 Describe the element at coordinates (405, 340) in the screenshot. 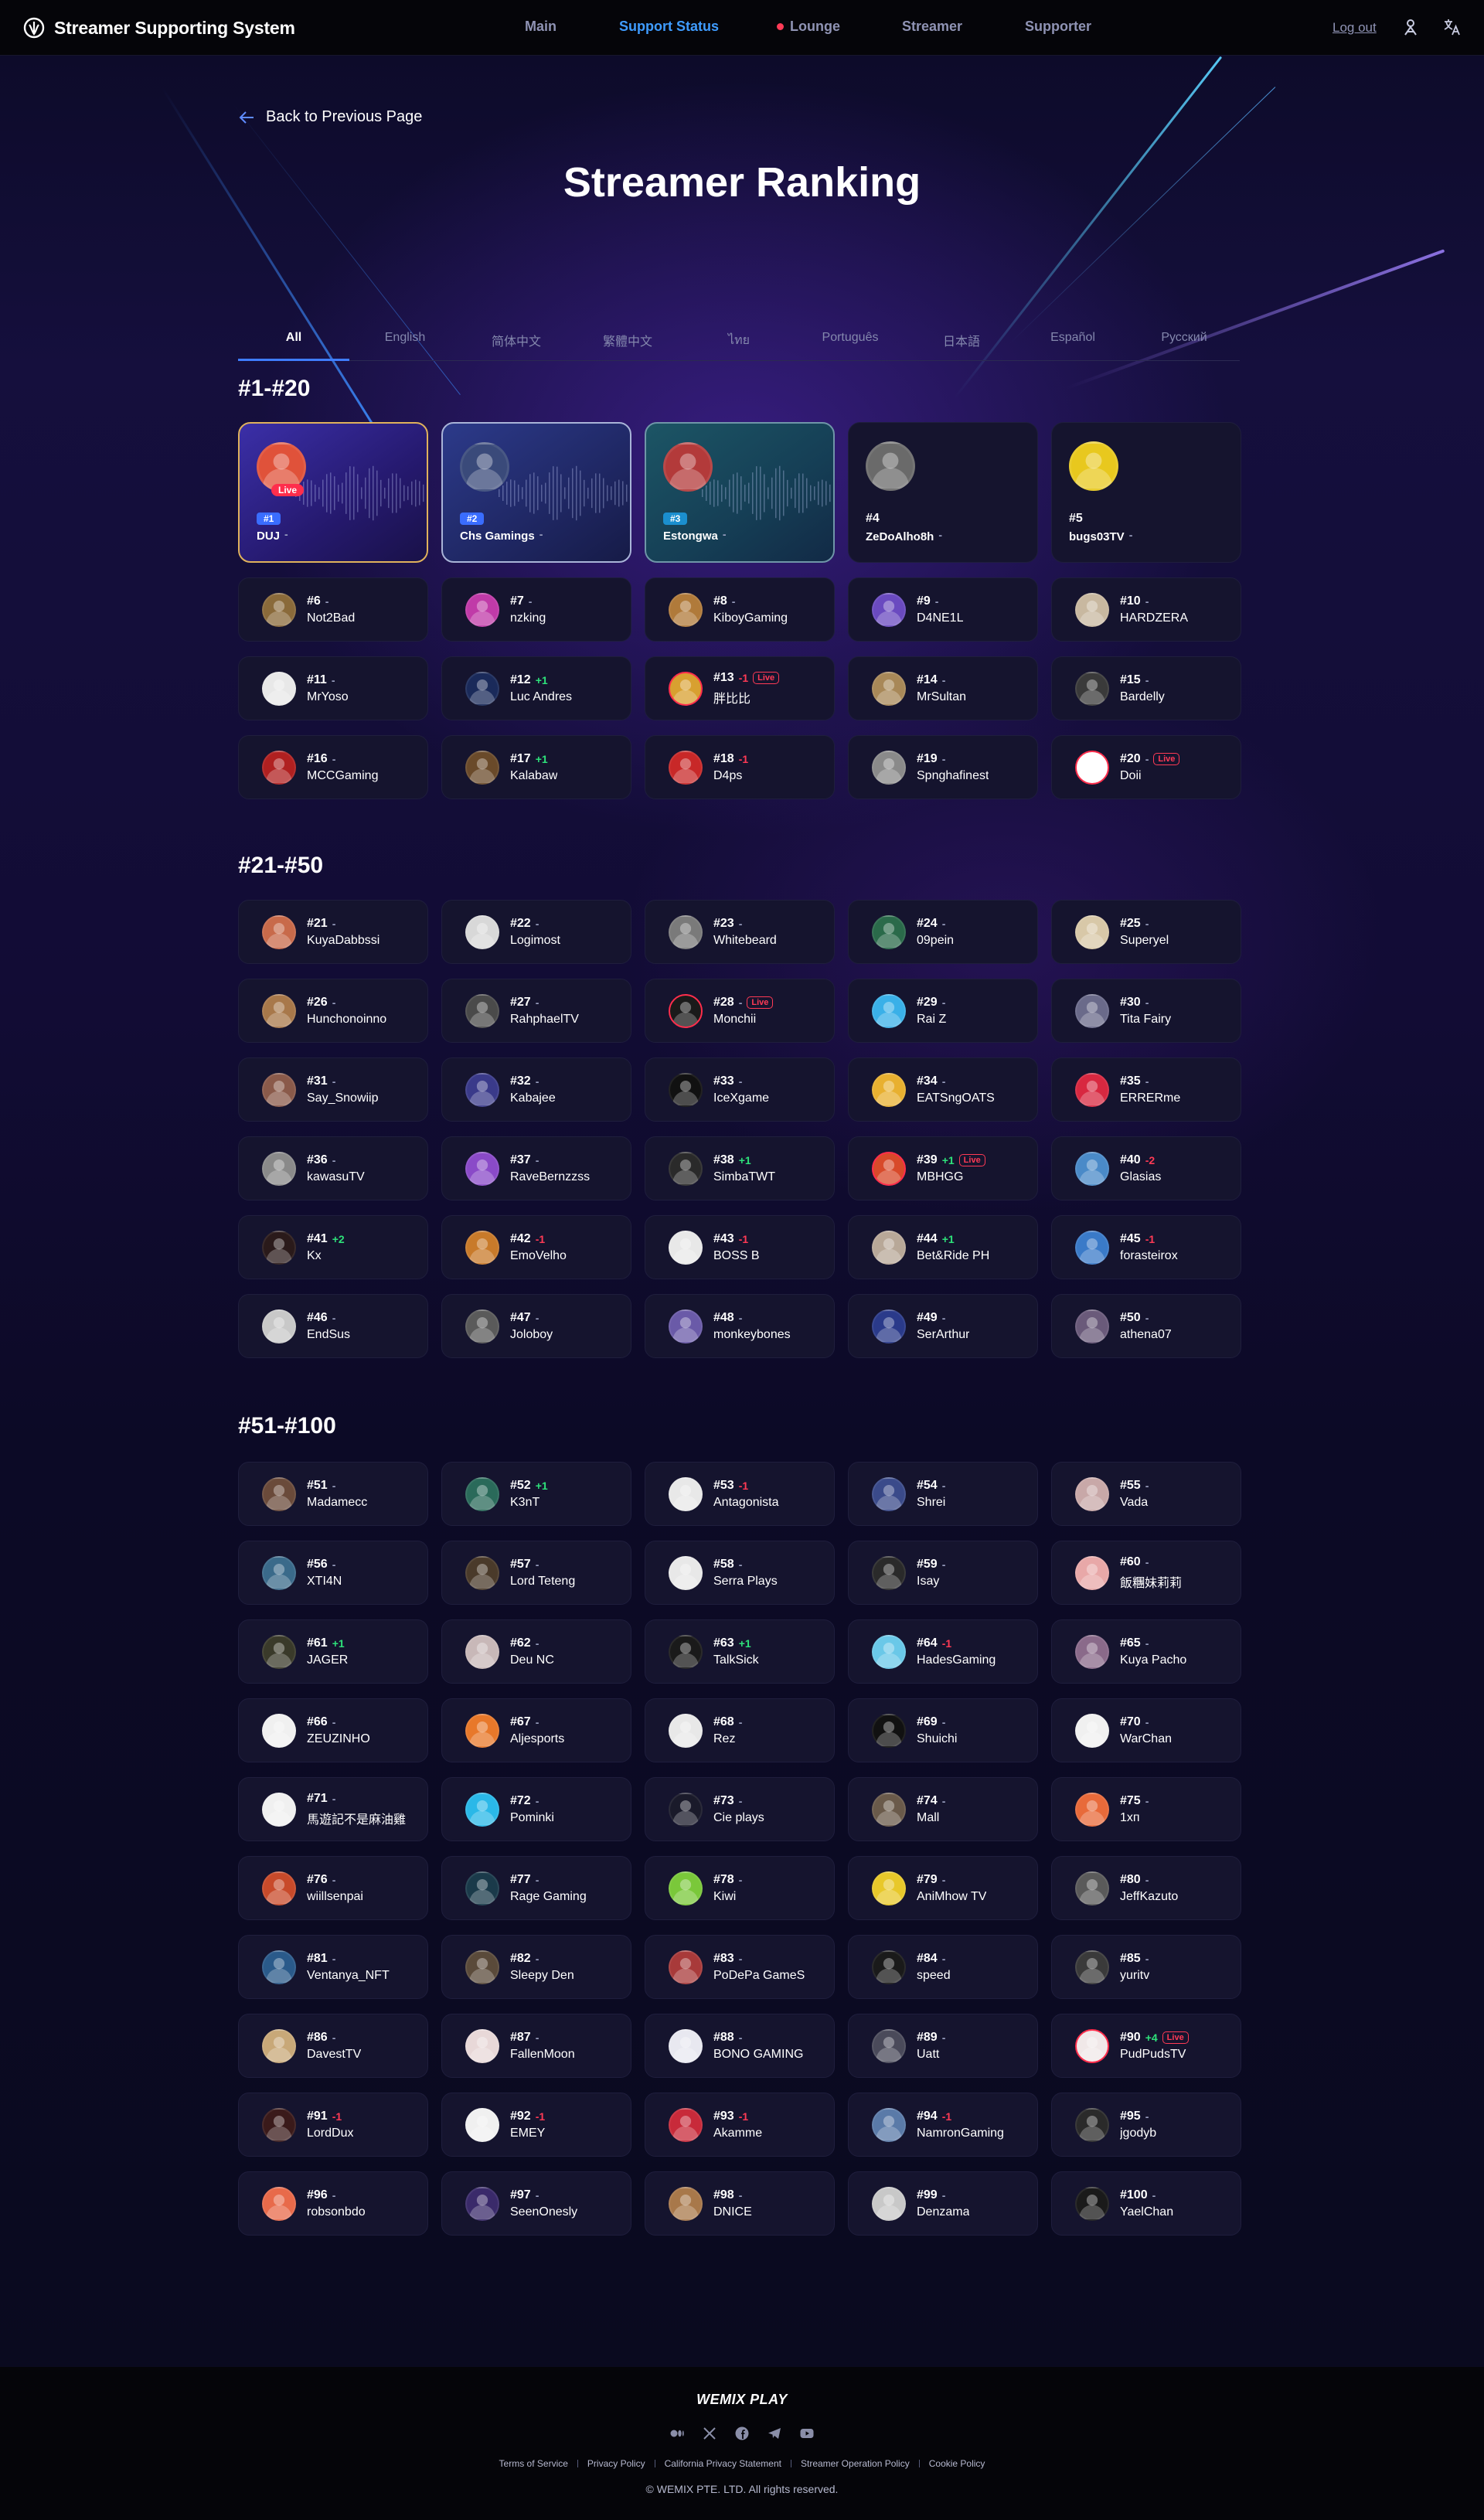

I see `tab-1: English` at that location.